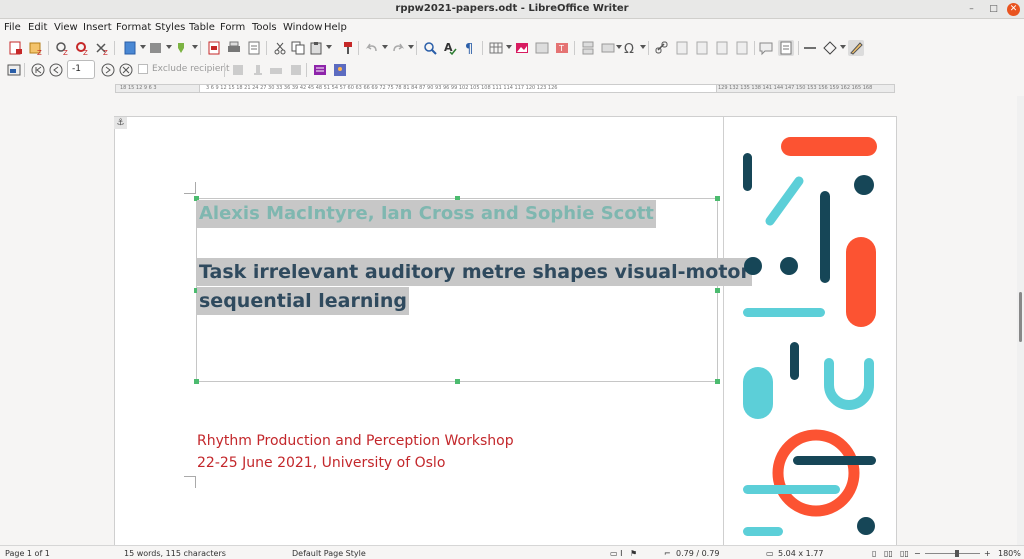 The height and width of the screenshot is (559, 1024). What do you see at coordinates (298, 48) in the screenshot?
I see `copy-icon` at bounding box center [298, 48].